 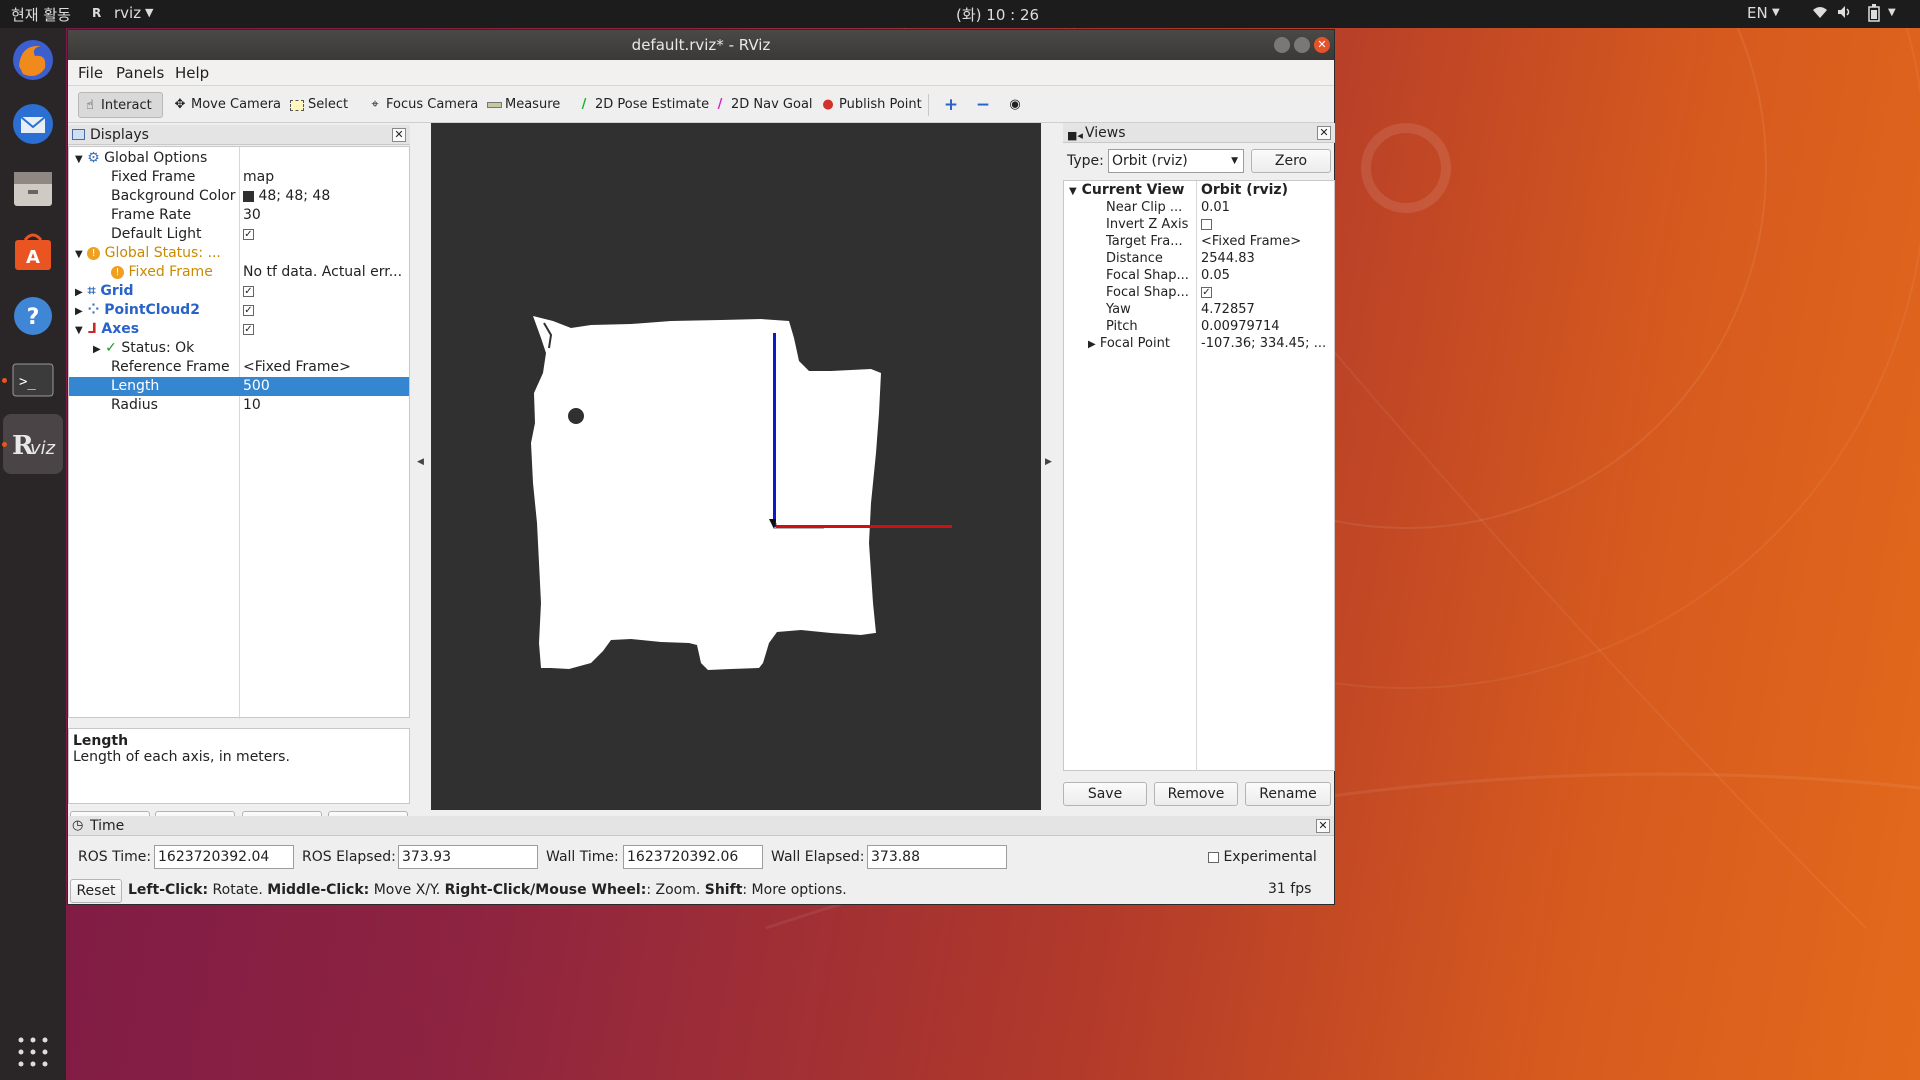 I want to click on left-splitter-arrow-icon: ◀, so click(x=420, y=462).